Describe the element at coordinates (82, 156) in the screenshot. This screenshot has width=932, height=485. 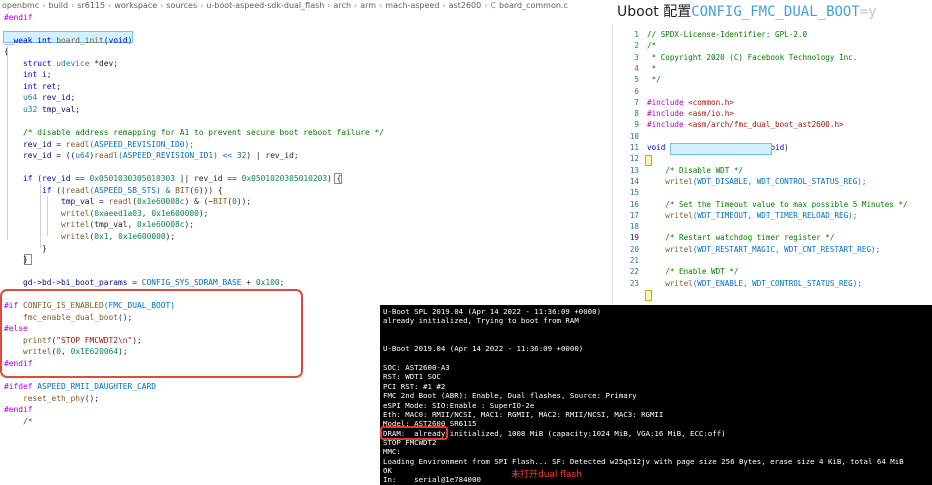
I see `code-token: u64` at that location.